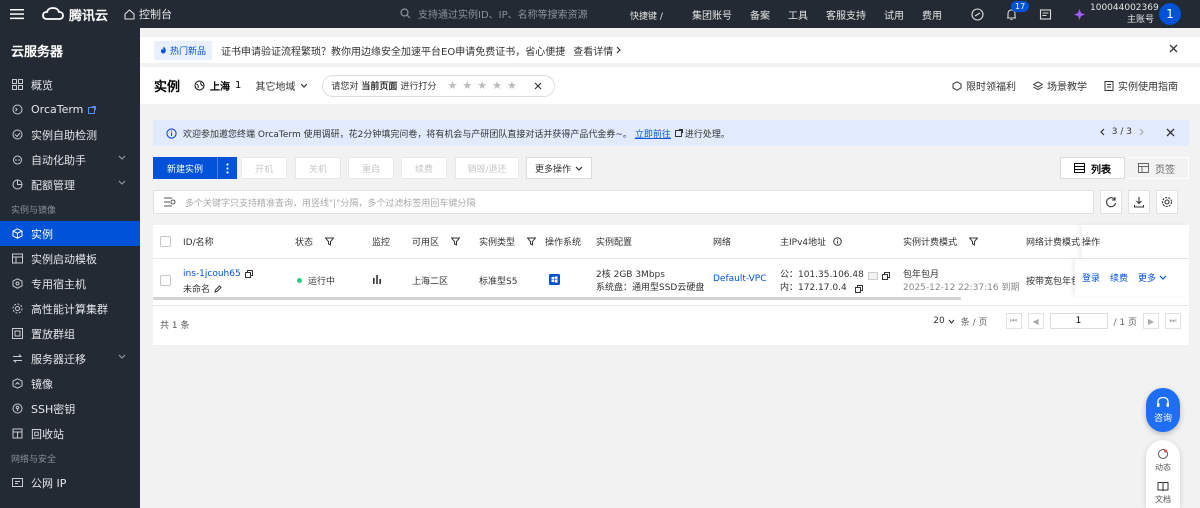  What do you see at coordinates (1012, 10) in the screenshot?
I see `bell-icon: 17` at bounding box center [1012, 10].